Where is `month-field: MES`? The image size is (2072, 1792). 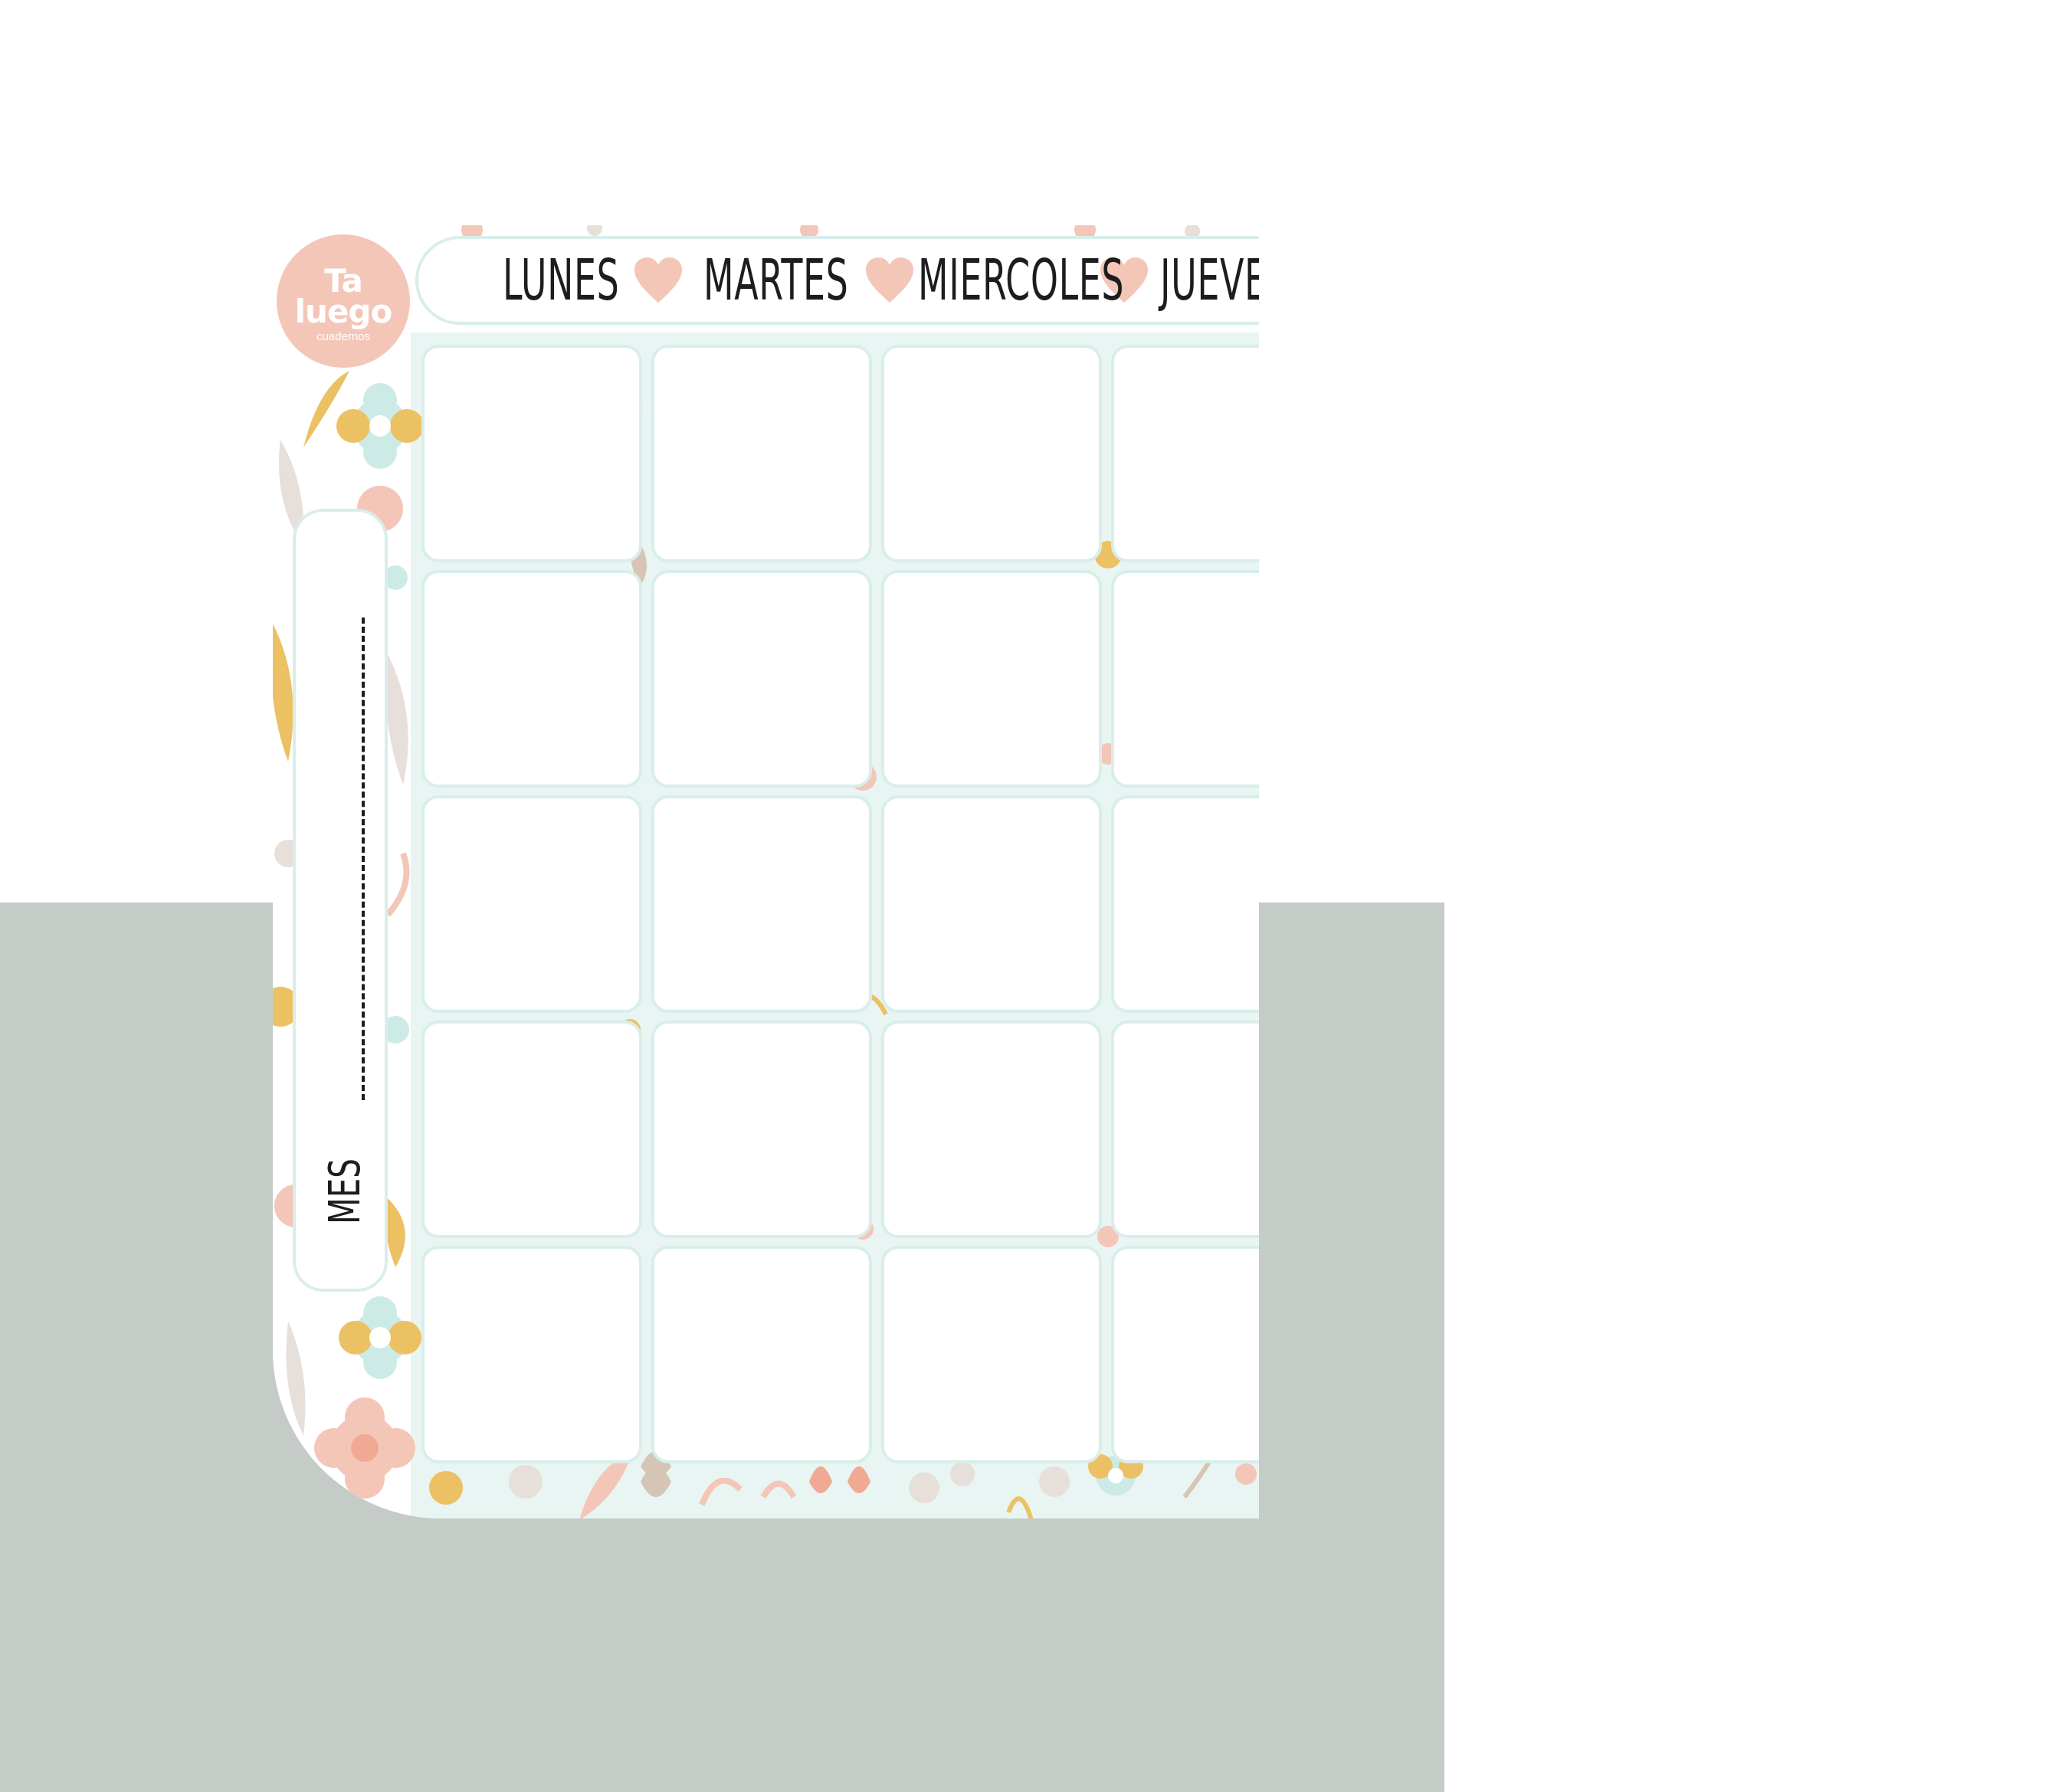
month-field: MES is located at coordinates (340, 901).